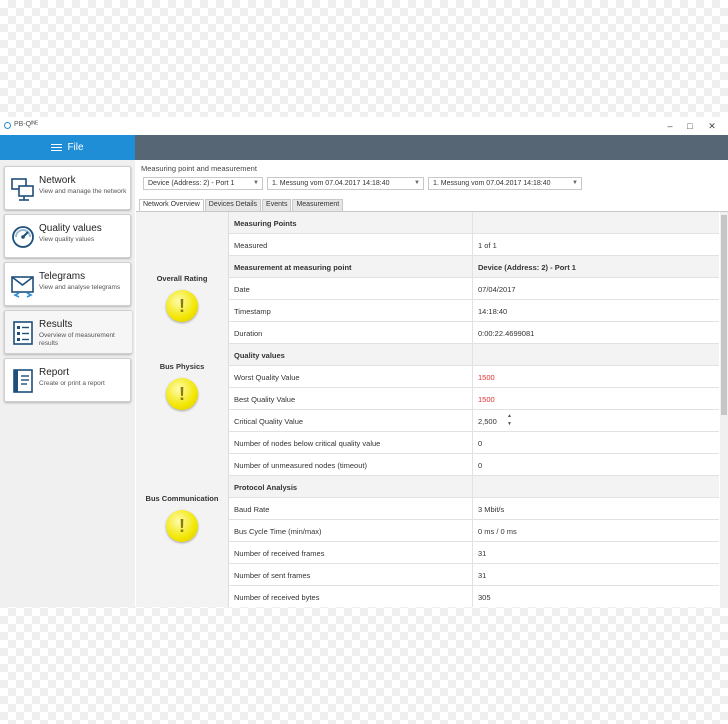 The image size is (728, 724). Describe the element at coordinates (7, 125) in the screenshot. I see `app-logo-icon` at that location.